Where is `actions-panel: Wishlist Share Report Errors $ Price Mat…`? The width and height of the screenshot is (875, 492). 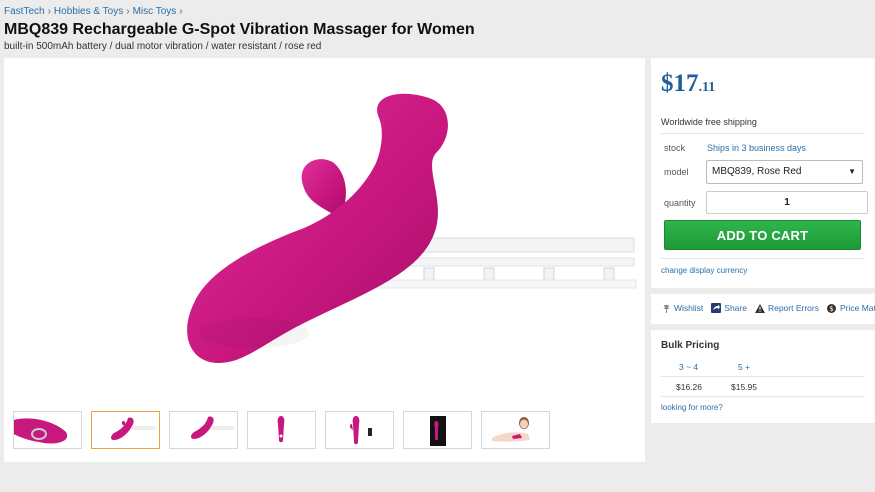
actions-panel: Wishlist Share Report Errors $ Price Mat… is located at coordinates (763, 309).